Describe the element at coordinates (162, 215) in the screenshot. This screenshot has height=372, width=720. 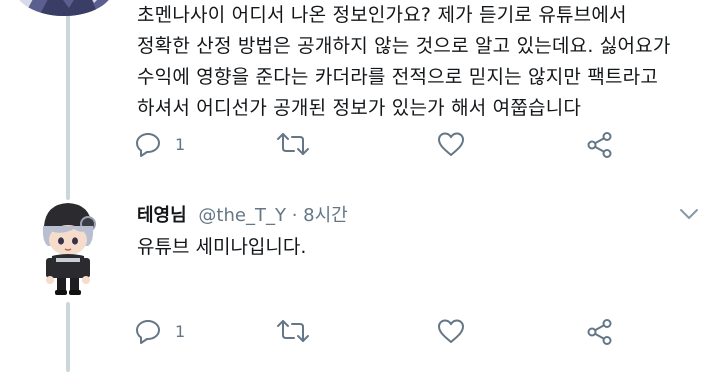
I see `display-name: 테영님` at that location.